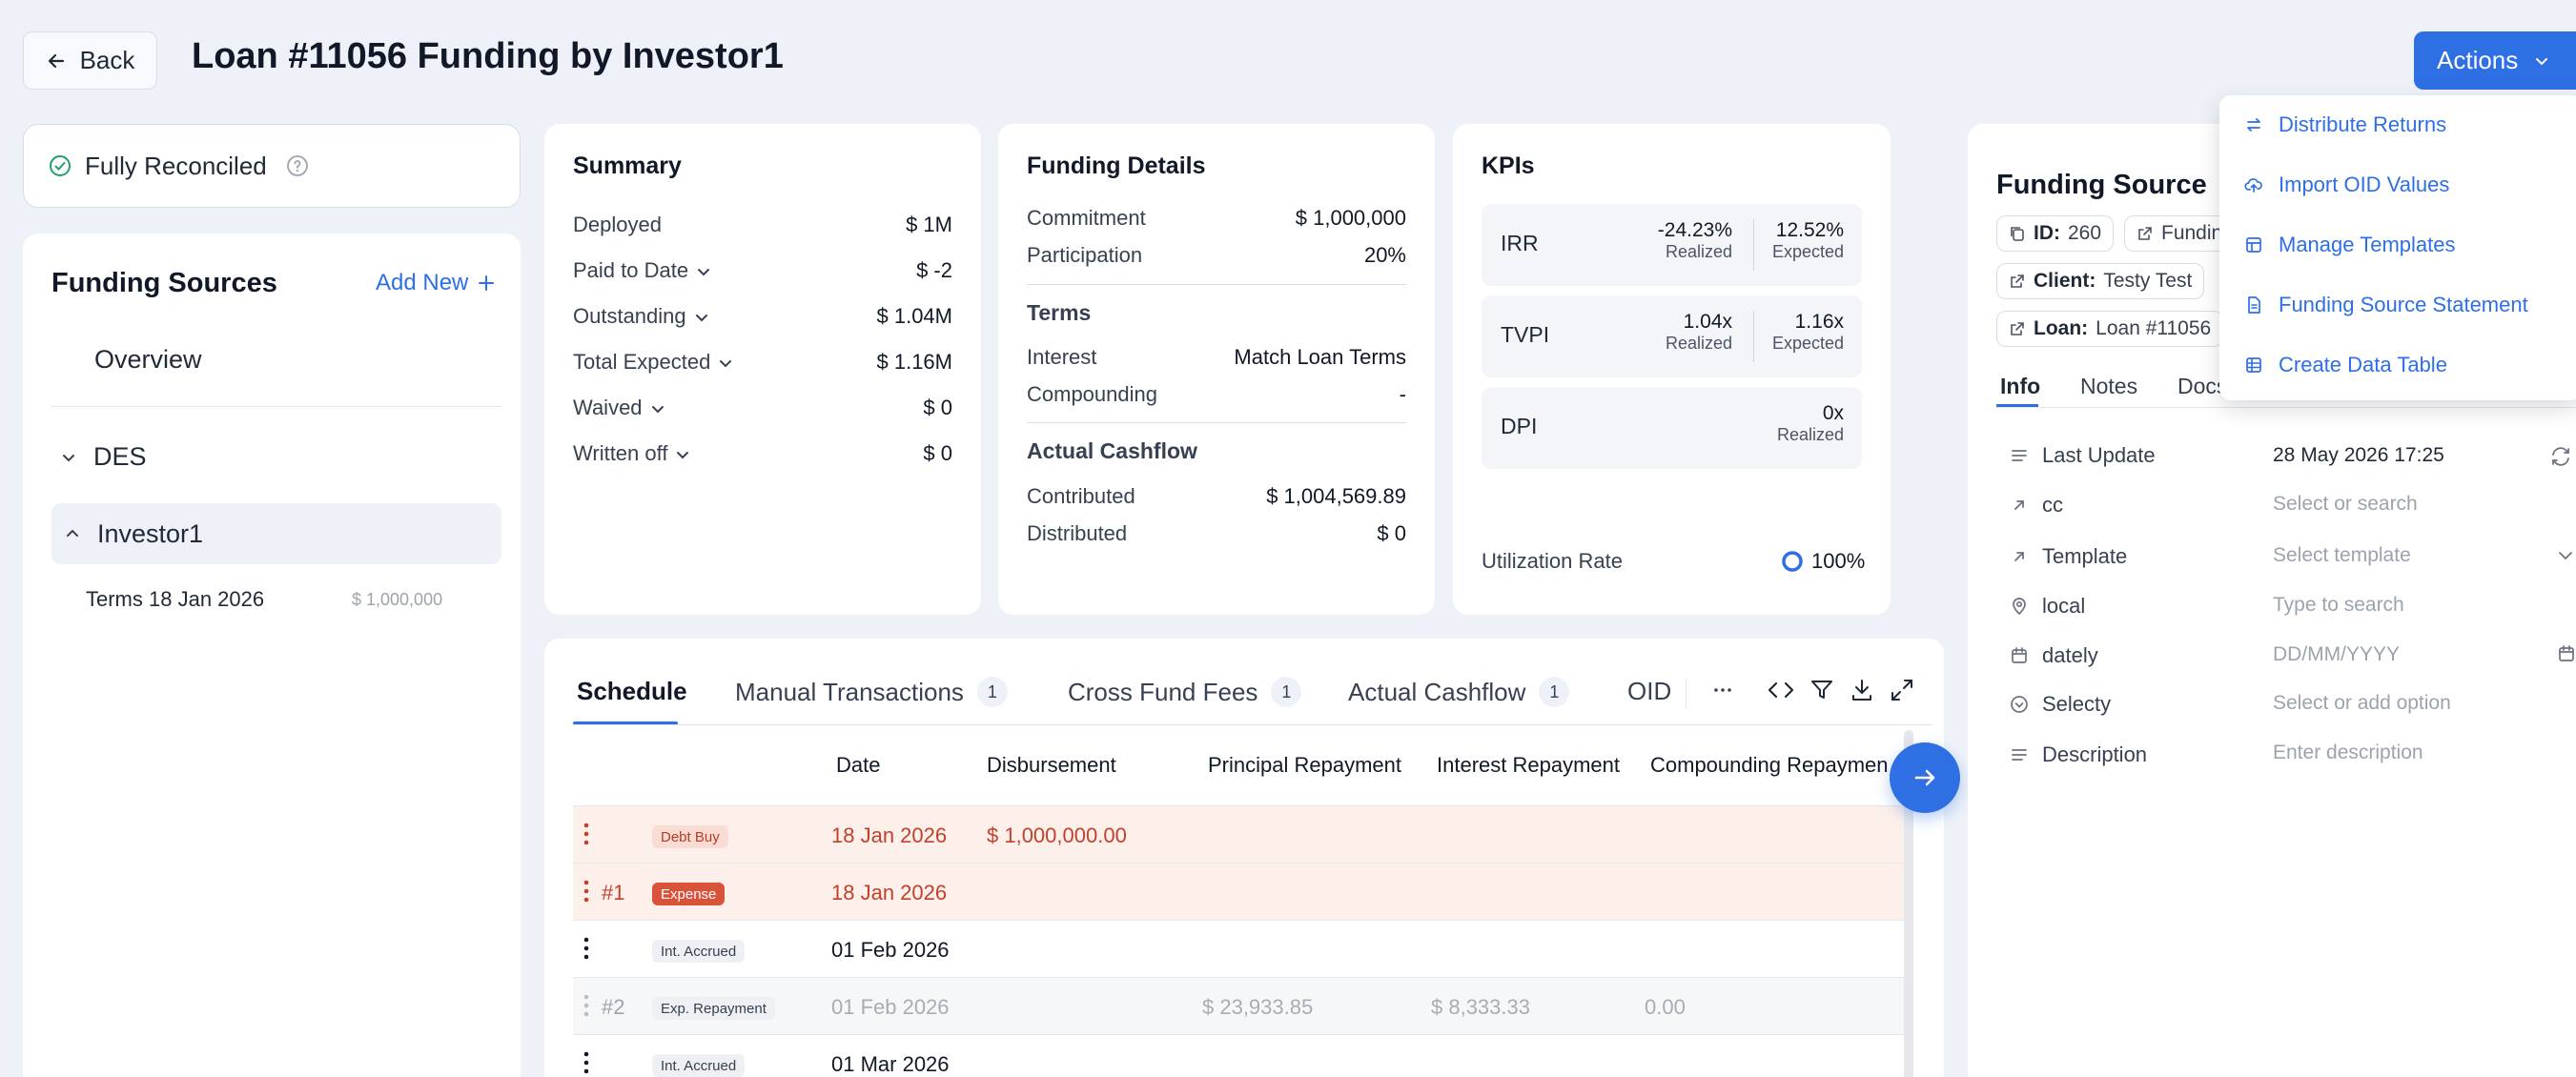  I want to click on funding-group-des: DES, so click(104, 457).